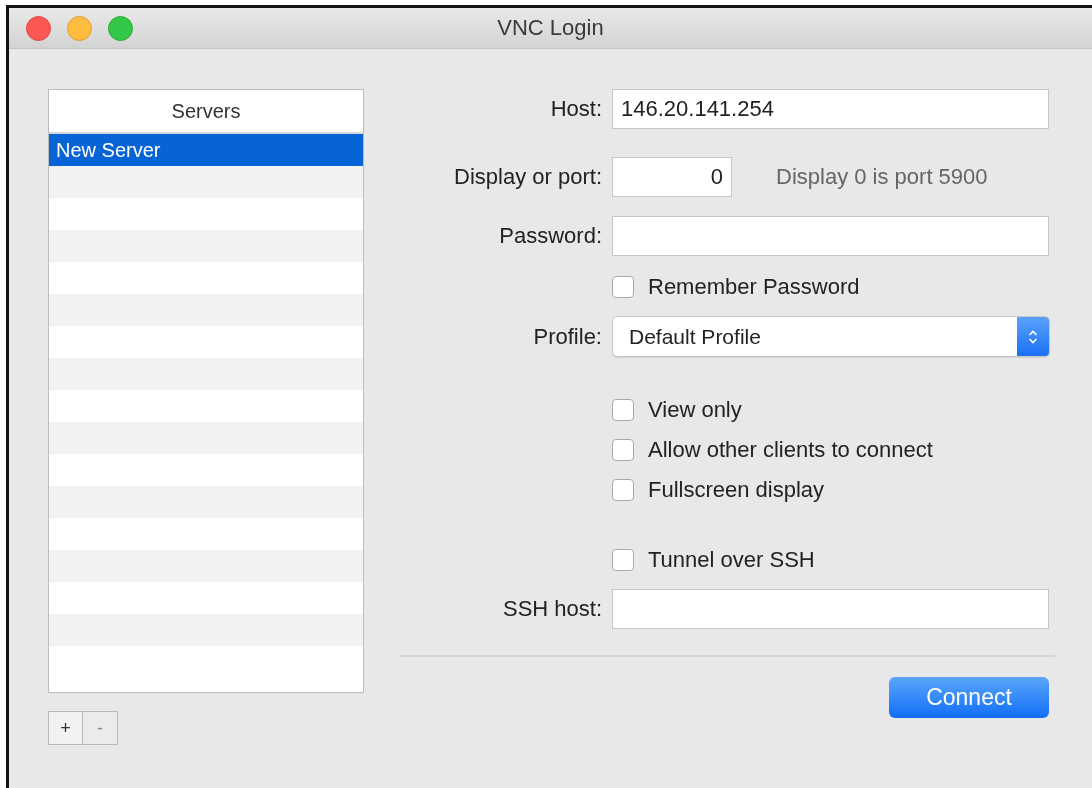 The height and width of the screenshot is (788, 1092). I want to click on password-field, so click(830, 236).